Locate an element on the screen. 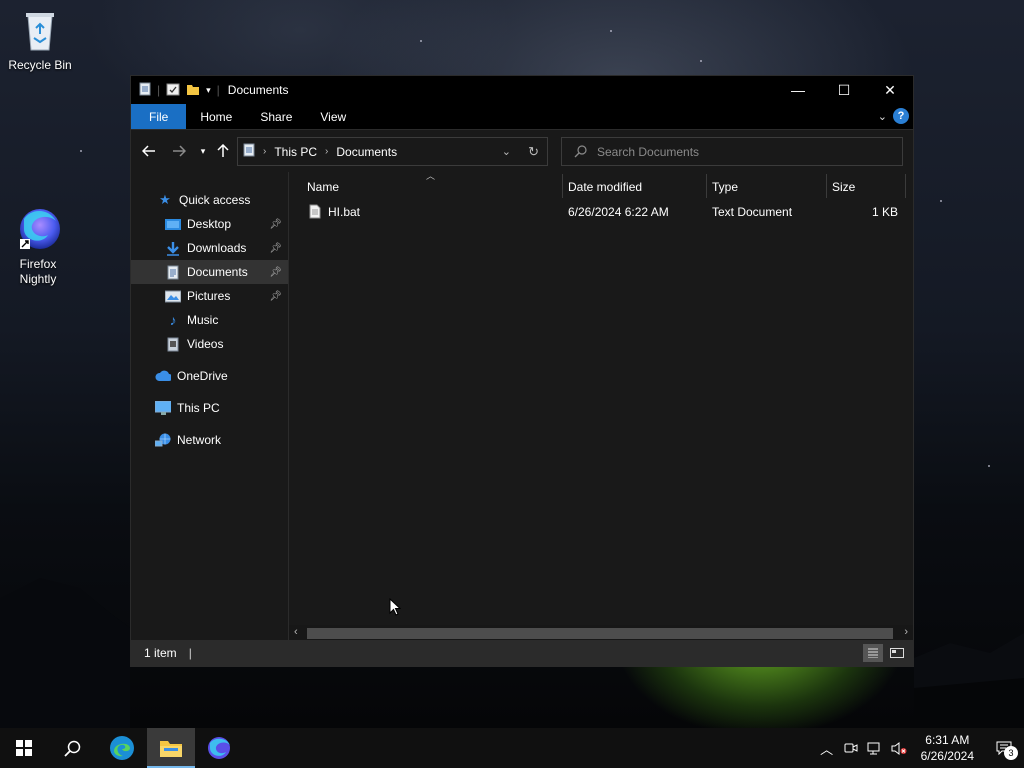 This screenshot has height=768, width=1024. title-bar: | ▾ | Documents — ☐ ✕ is located at coordinates (522, 90).